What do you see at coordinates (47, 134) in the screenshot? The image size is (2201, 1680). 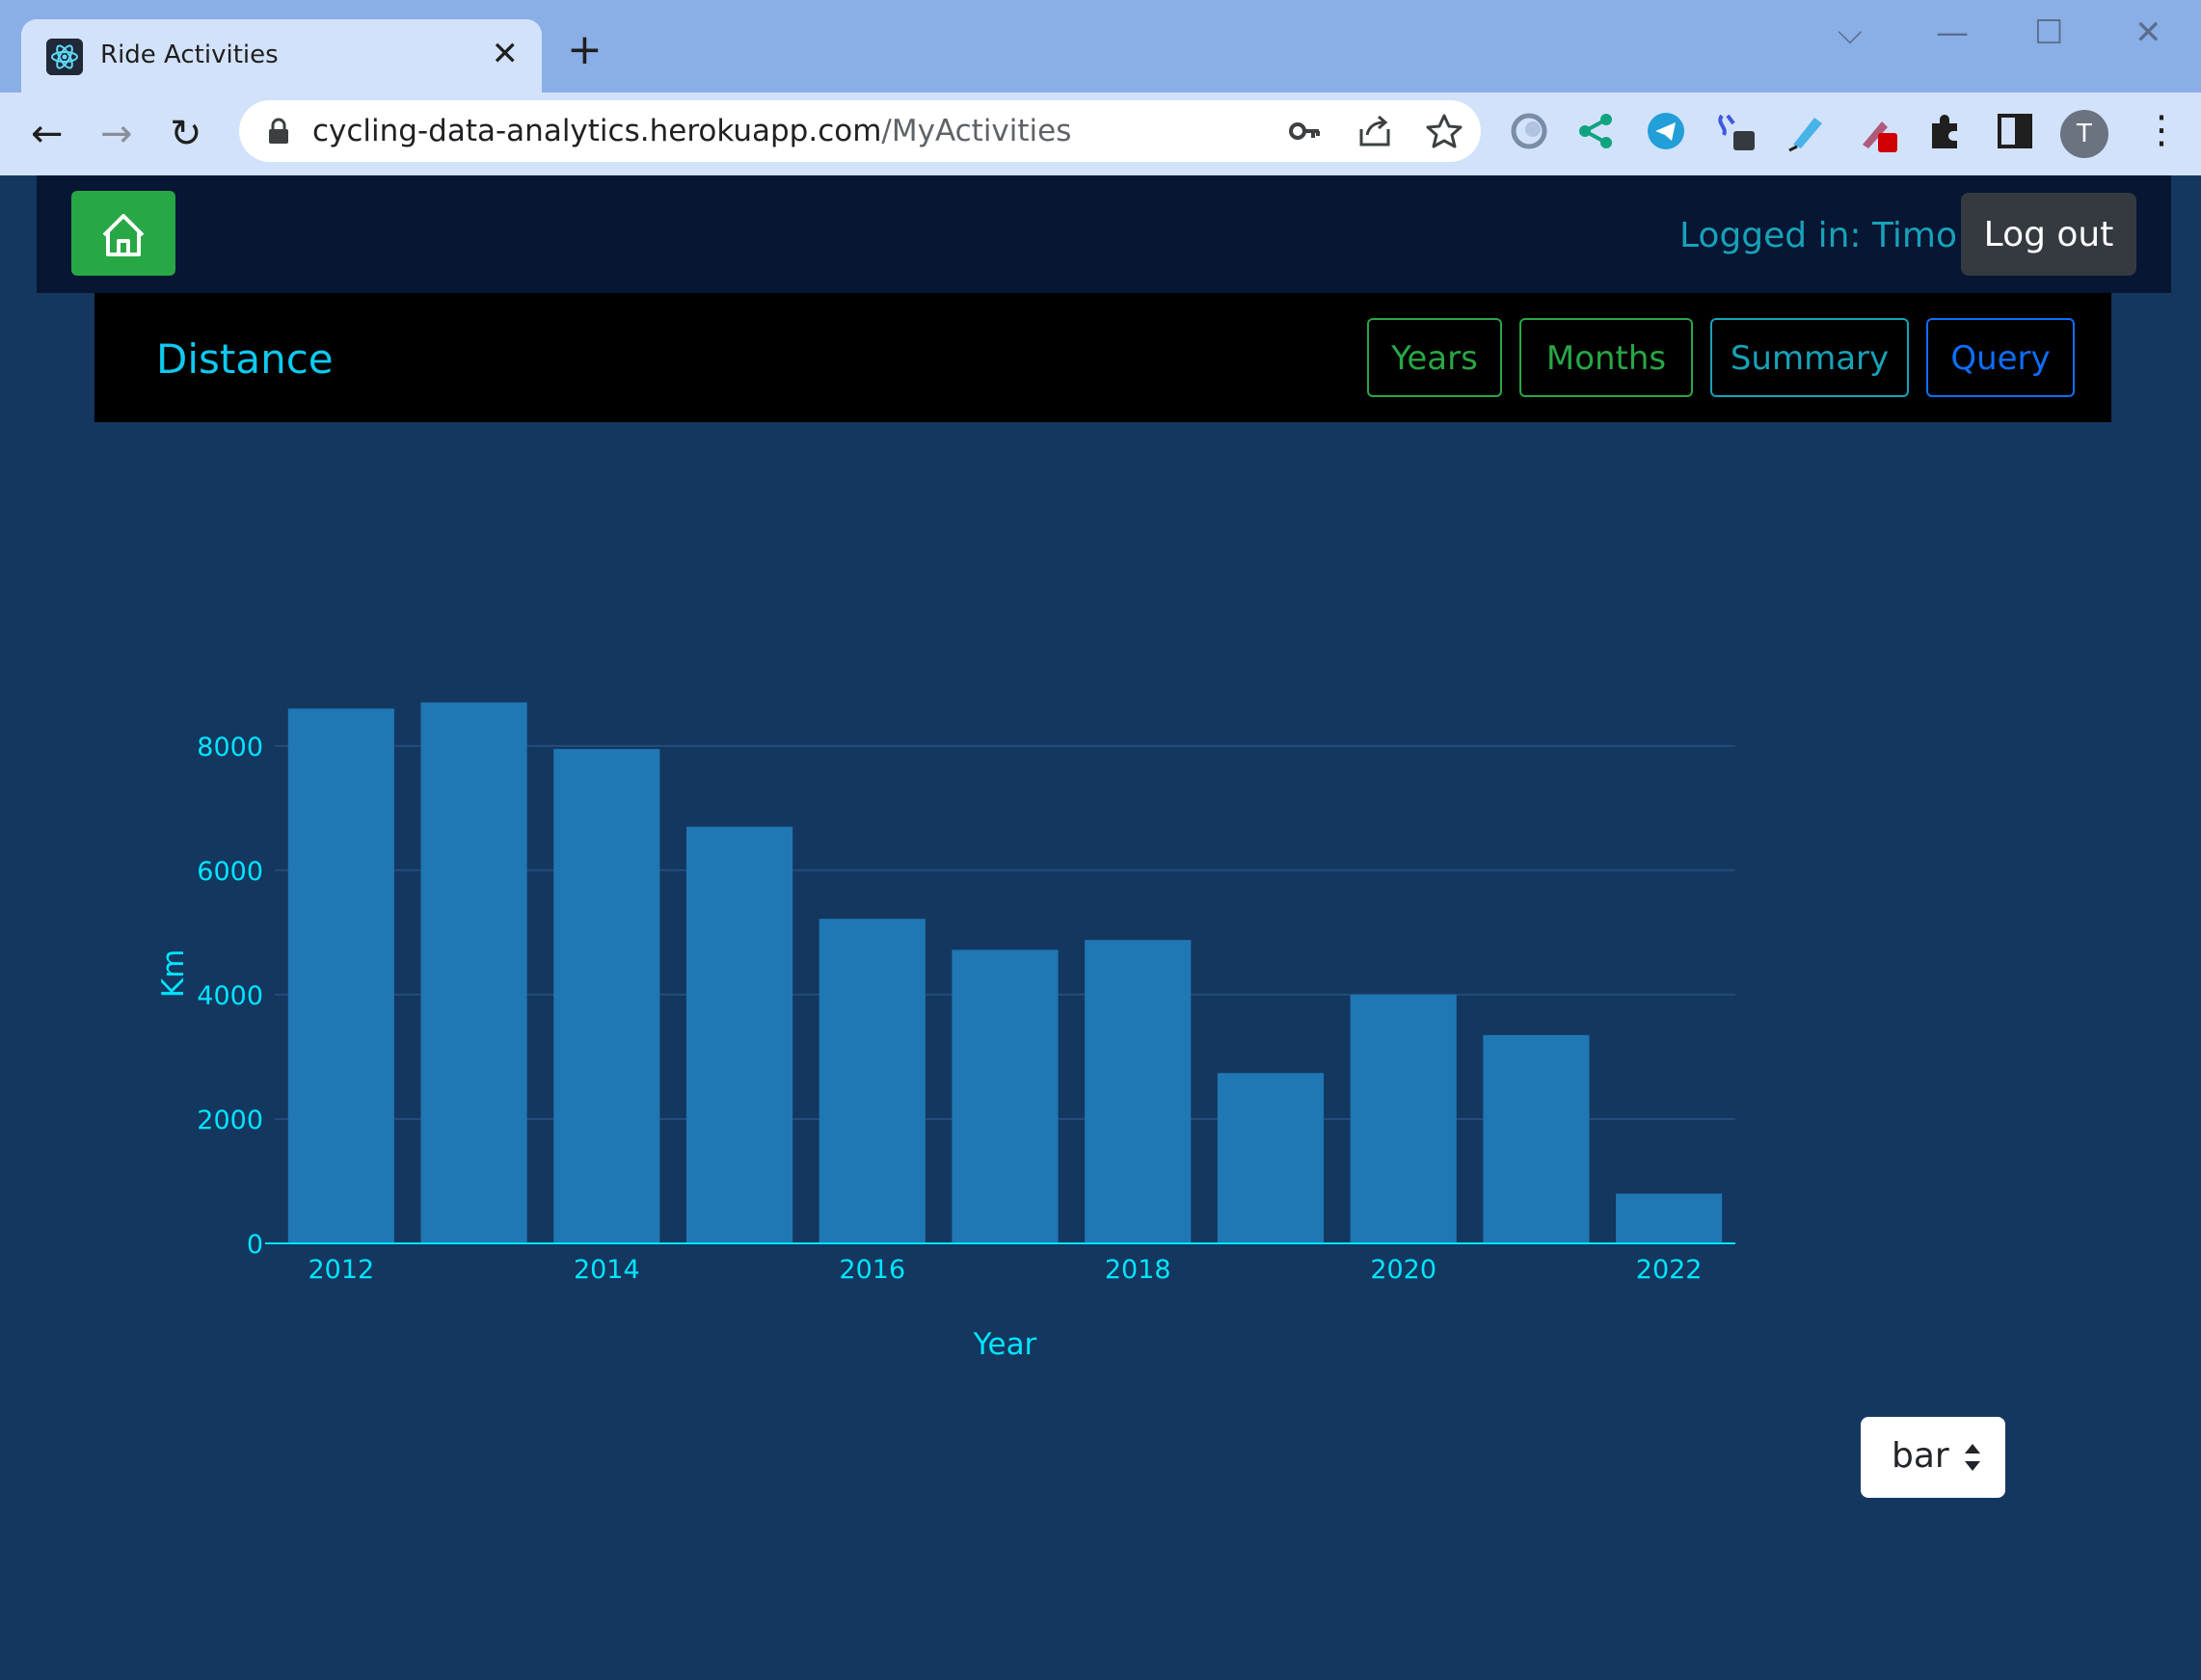 I see `back-arrow-icon: ←` at bounding box center [47, 134].